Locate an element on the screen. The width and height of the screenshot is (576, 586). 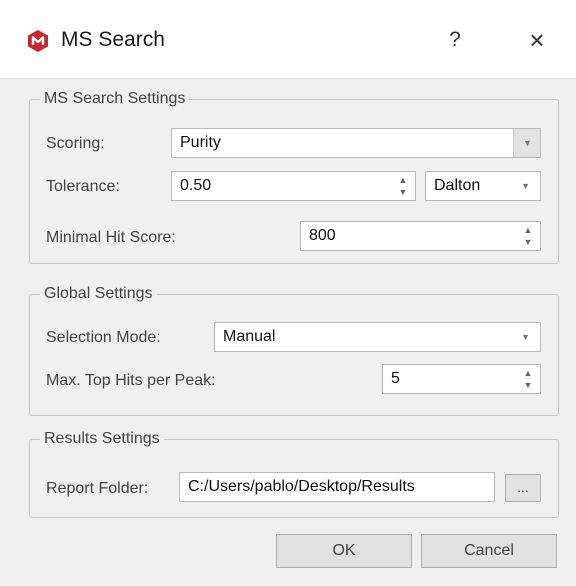
report-folder-label: Report Folder: is located at coordinates (97, 488).